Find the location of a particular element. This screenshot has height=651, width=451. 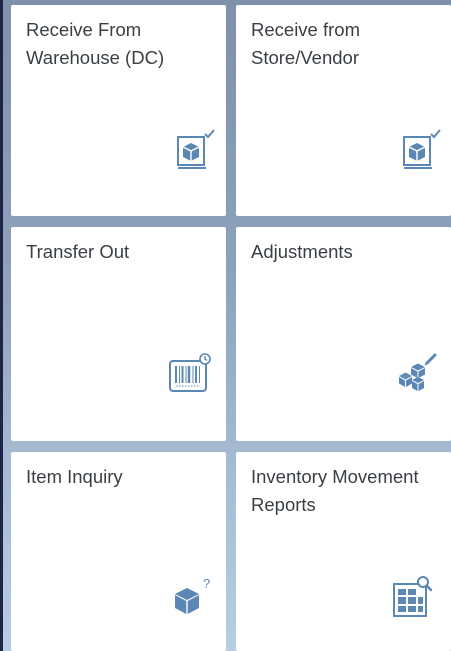

cubes-edit-icon is located at coordinates (416, 374).